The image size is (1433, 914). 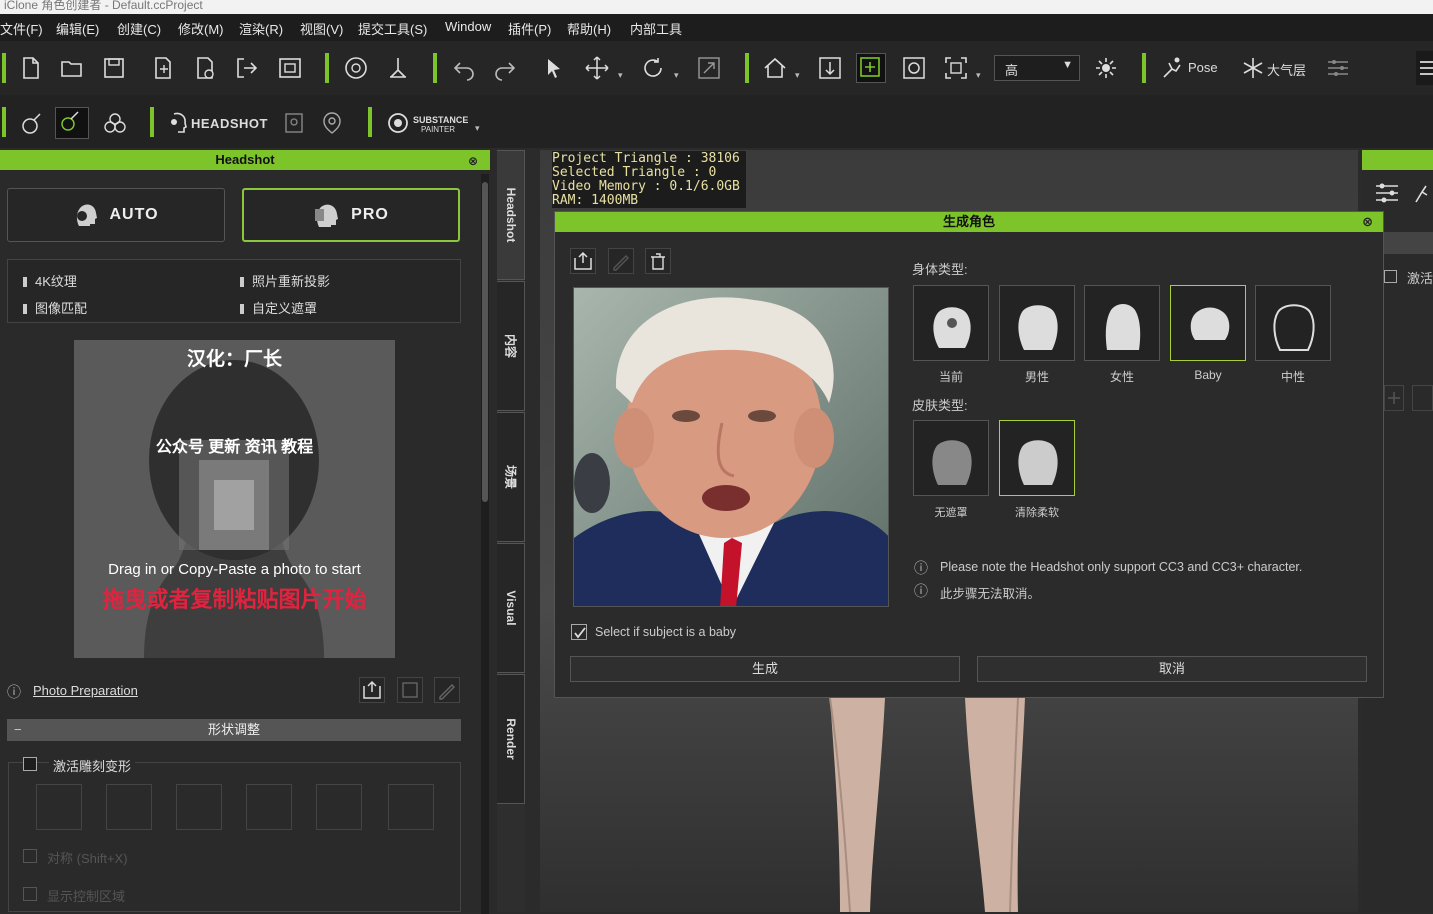 What do you see at coordinates (529, 28) in the screenshot?
I see `menu-plugins: 插件(P)` at bounding box center [529, 28].